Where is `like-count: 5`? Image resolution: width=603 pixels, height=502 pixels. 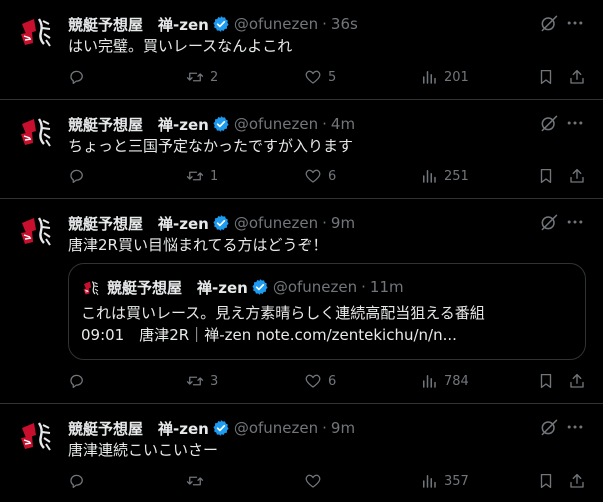
like-count: 5 is located at coordinates (332, 77).